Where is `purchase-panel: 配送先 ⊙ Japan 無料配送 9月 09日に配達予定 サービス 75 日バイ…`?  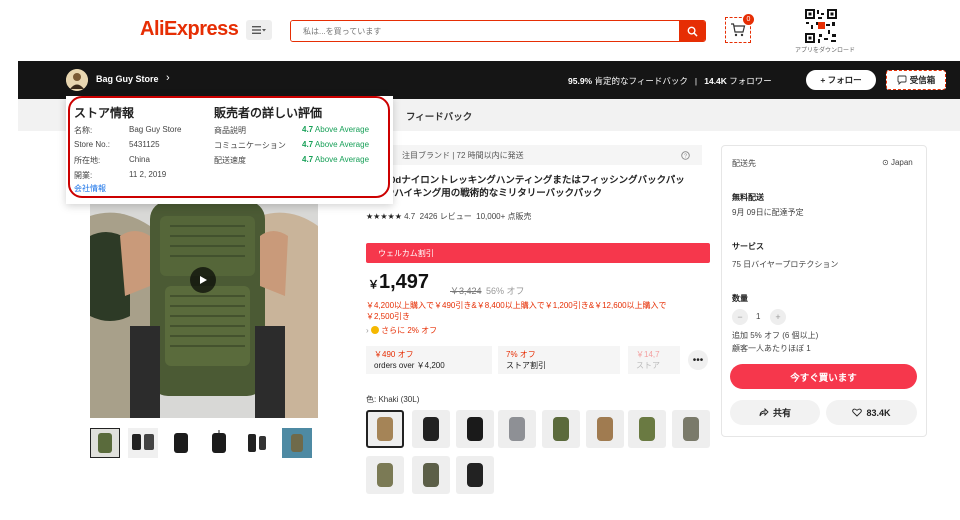 purchase-panel: 配送先 ⊙ Japan 無料配送 9月 09日に配達予定 サービス 75 日バイ… is located at coordinates (824, 291).